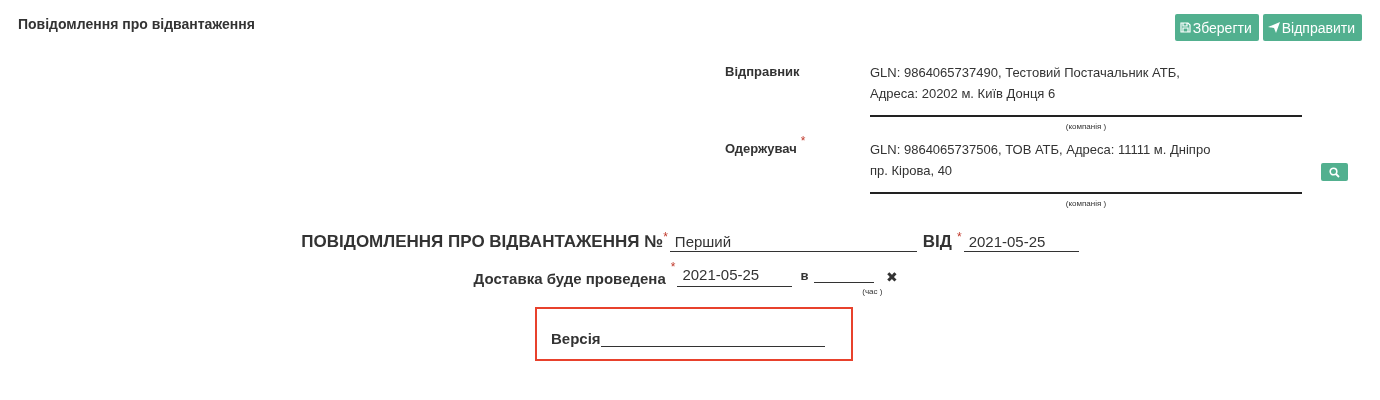 Image resolution: width=1380 pixels, height=400 pixels. I want to click on delivery-label: Доставка буде проведена, so click(569, 278).